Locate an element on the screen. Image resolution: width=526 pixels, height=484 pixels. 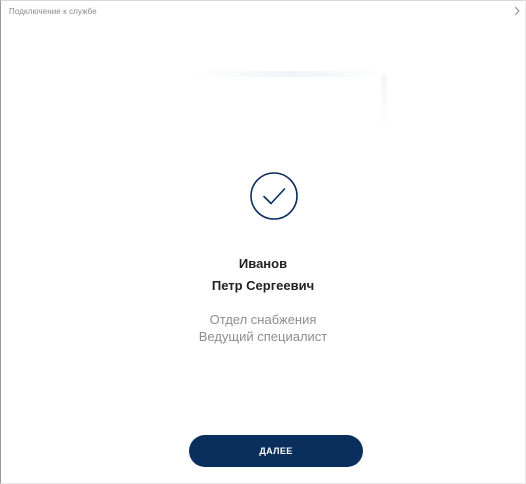
next-button: ДАЛЕЕ is located at coordinates (276, 451).